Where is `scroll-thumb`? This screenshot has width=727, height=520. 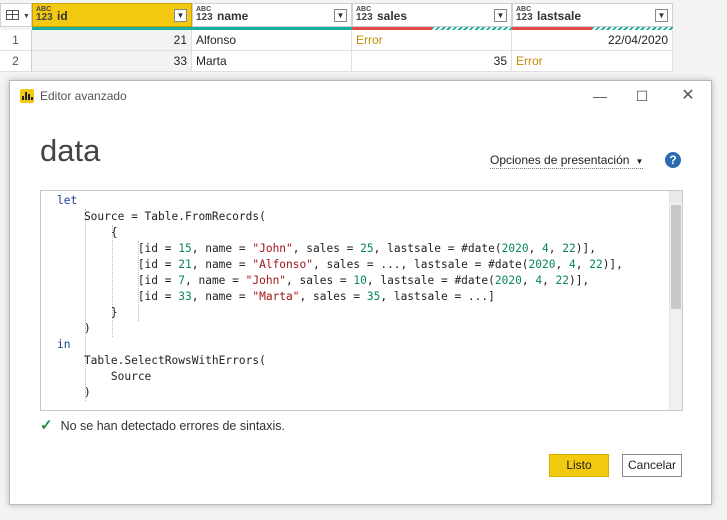
scroll-thumb is located at coordinates (676, 257).